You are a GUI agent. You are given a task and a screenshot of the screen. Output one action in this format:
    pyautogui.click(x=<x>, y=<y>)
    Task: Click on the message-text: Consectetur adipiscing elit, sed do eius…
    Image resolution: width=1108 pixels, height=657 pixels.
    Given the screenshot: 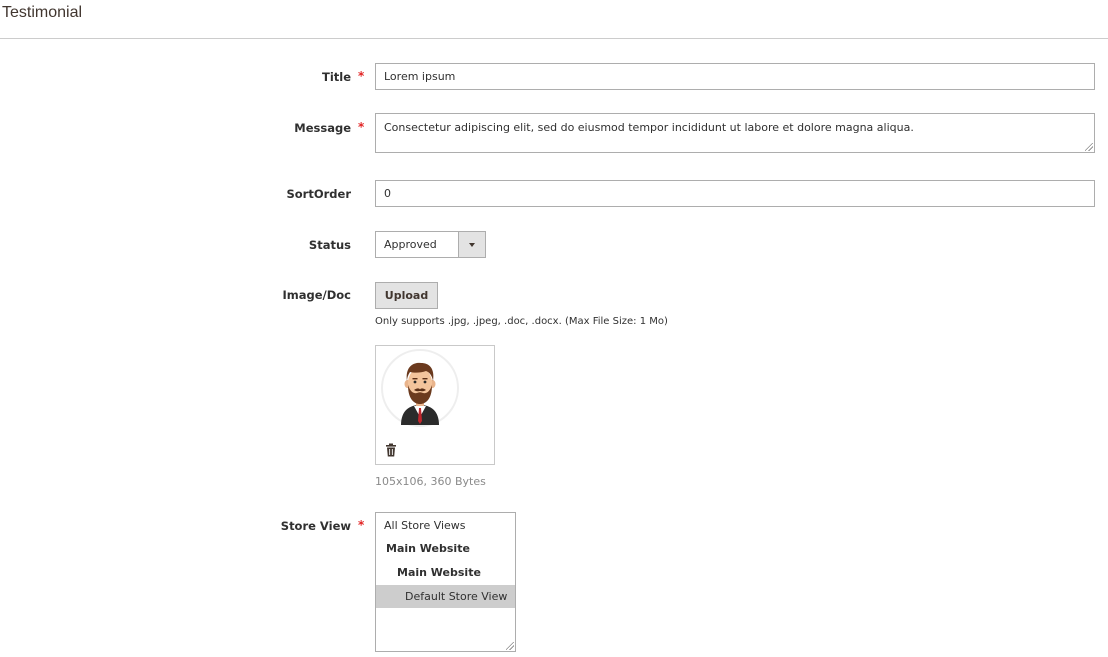 What is the action you would take?
    pyautogui.click(x=649, y=127)
    